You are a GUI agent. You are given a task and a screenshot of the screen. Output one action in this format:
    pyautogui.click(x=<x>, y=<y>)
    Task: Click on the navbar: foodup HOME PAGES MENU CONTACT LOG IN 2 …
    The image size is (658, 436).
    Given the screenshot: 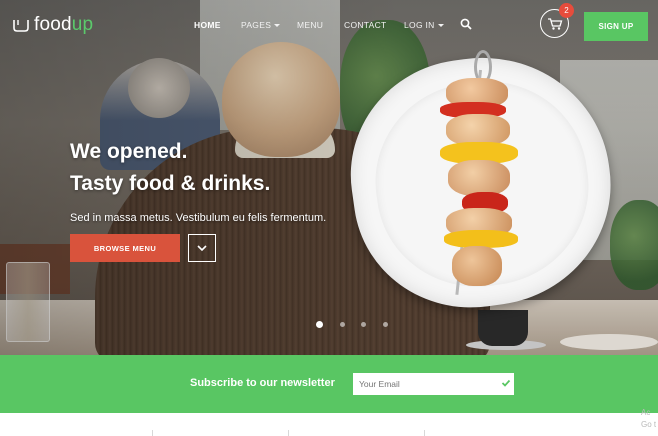 What is the action you would take?
    pyautogui.click(x=329, y=26)
    